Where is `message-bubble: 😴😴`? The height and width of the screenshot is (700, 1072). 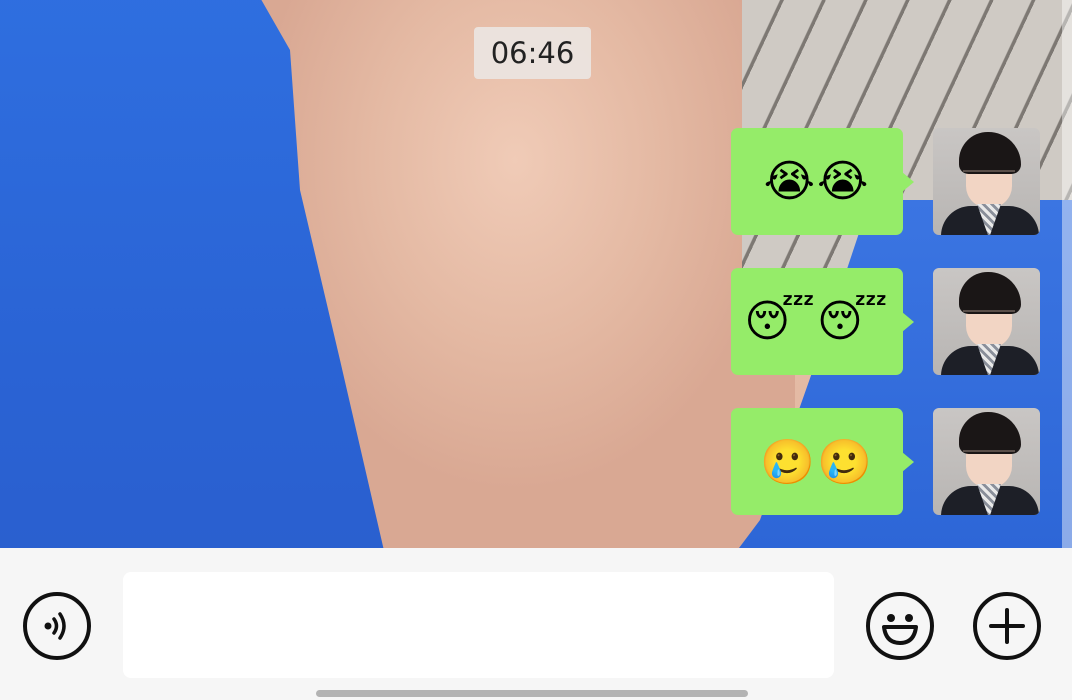 message-bubble: 😴😴 is located at coordinates (822, 321).